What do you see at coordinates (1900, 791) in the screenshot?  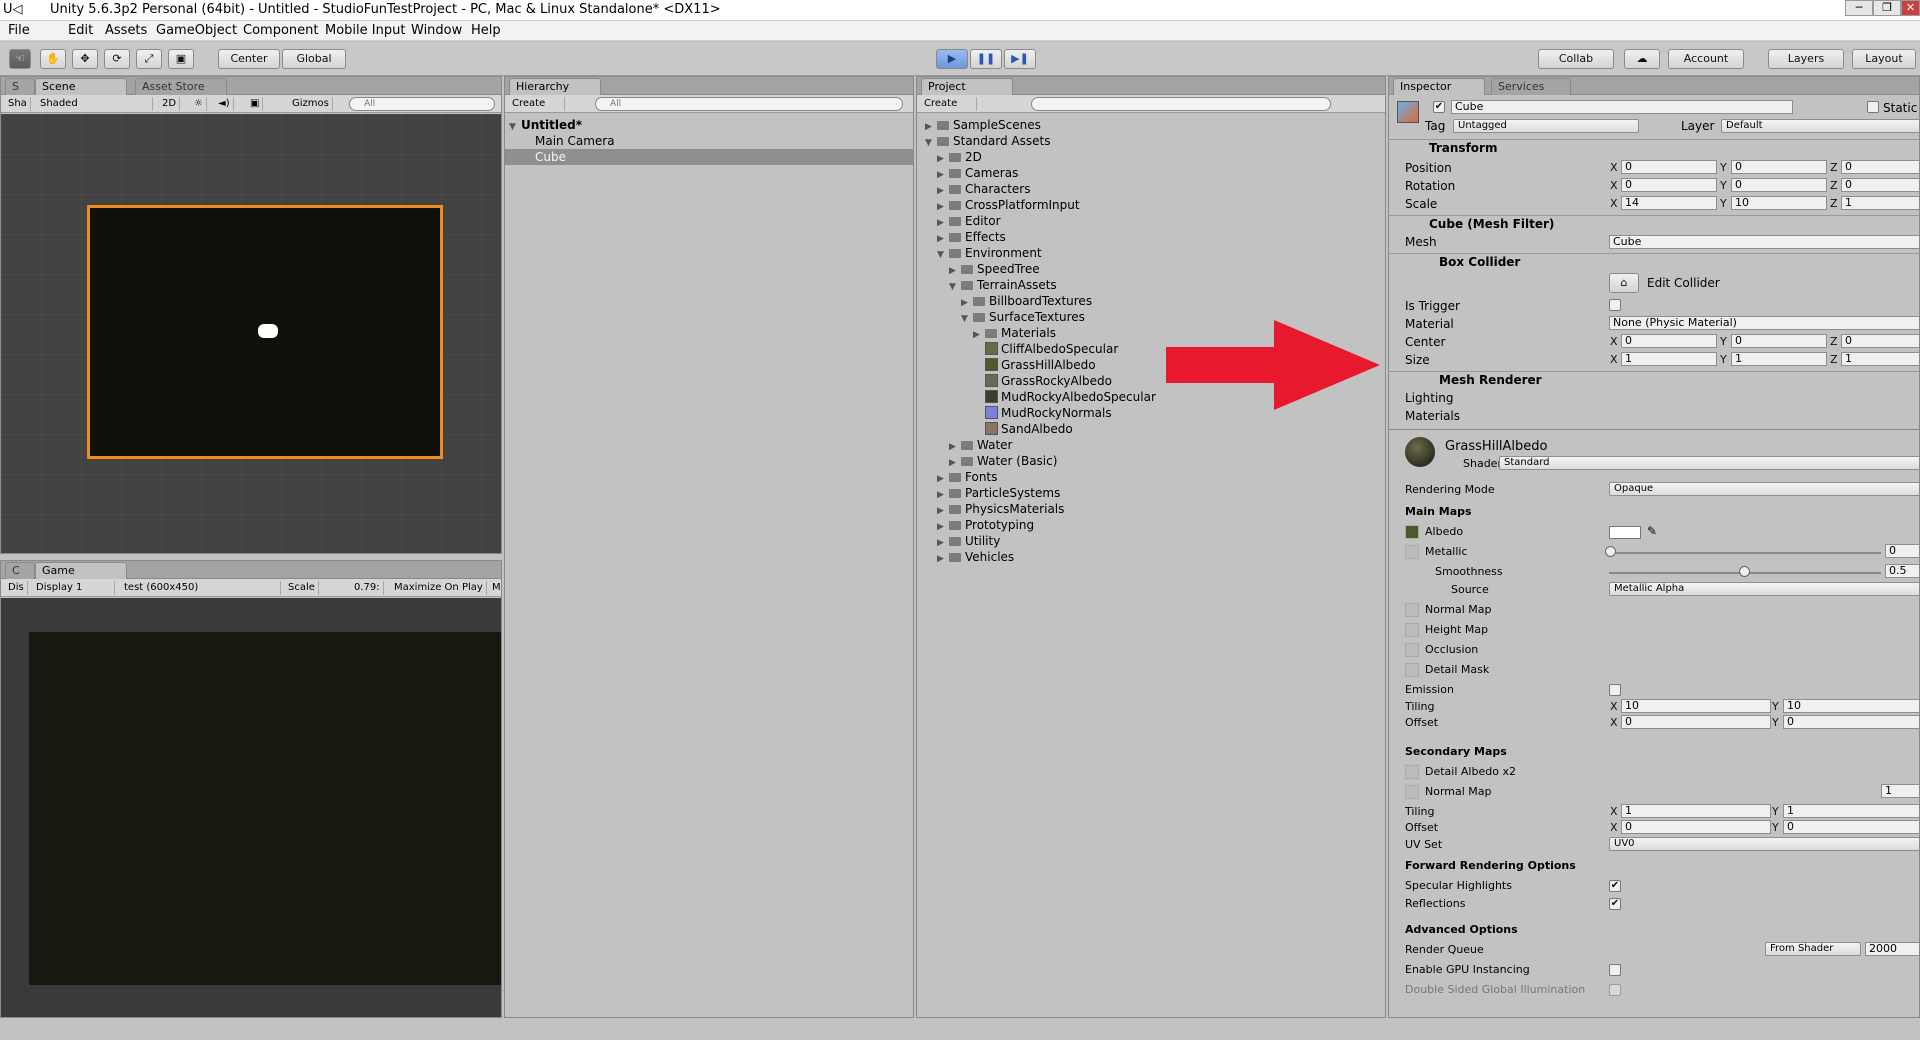 I see `normal-scale-field: 1` at bounding box center [1900, 791].